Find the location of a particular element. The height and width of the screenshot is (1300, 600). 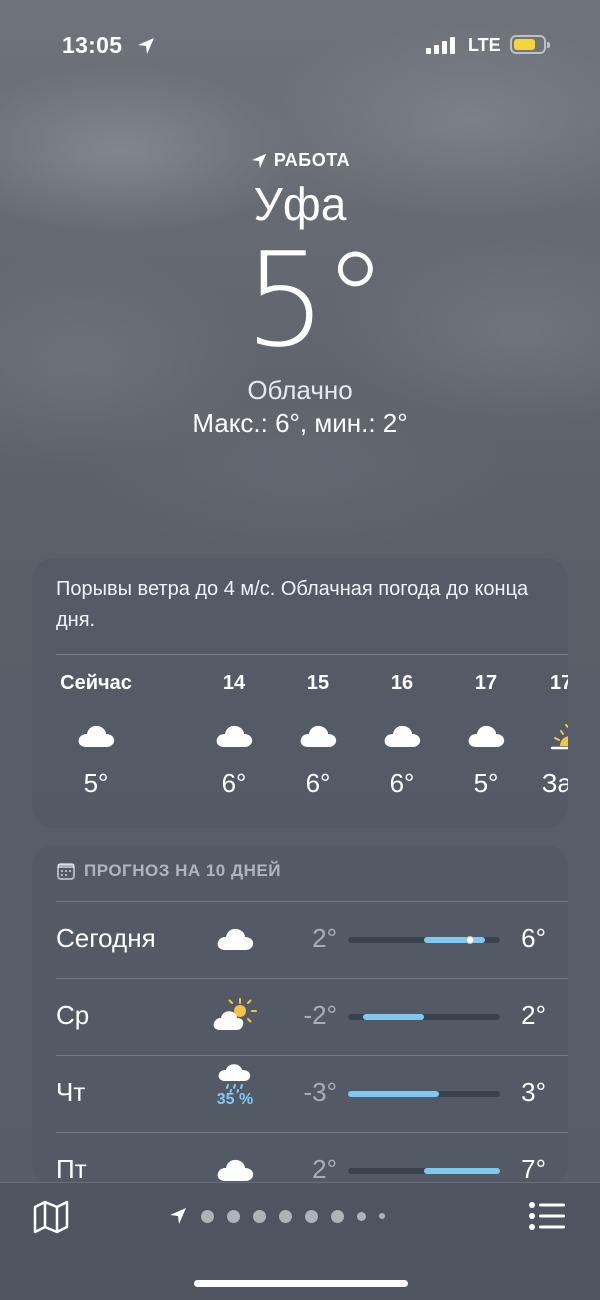

list-icon is located at coordinates (547, 1216).